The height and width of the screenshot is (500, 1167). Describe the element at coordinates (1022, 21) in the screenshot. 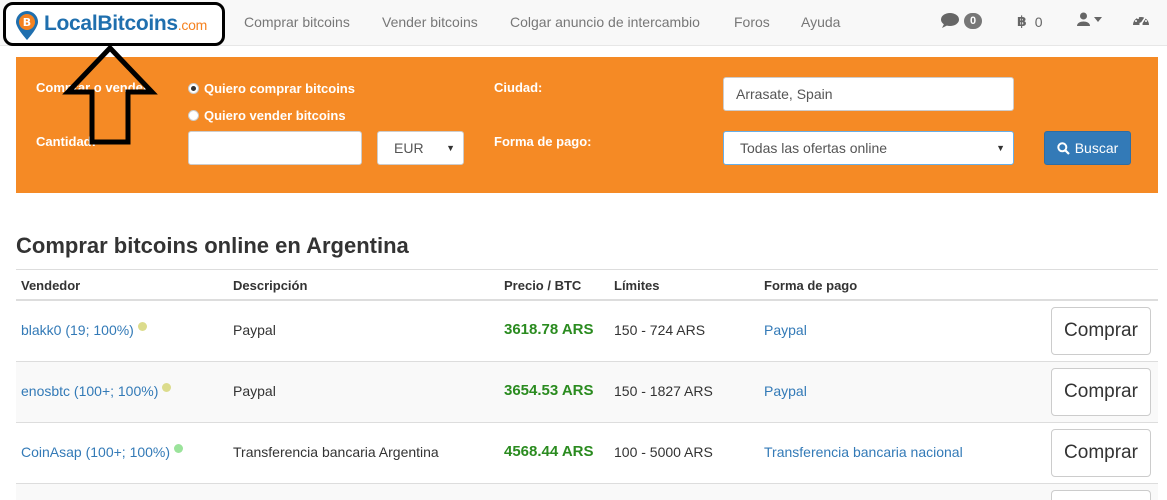

I see `bitcoin-icon: ฿` at that location.